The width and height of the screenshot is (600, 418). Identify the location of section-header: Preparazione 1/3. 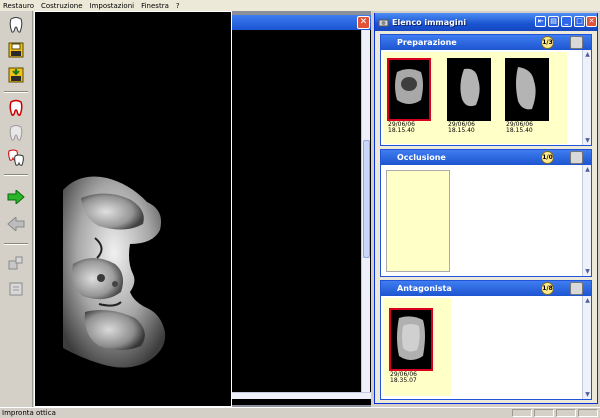
(486, 42).